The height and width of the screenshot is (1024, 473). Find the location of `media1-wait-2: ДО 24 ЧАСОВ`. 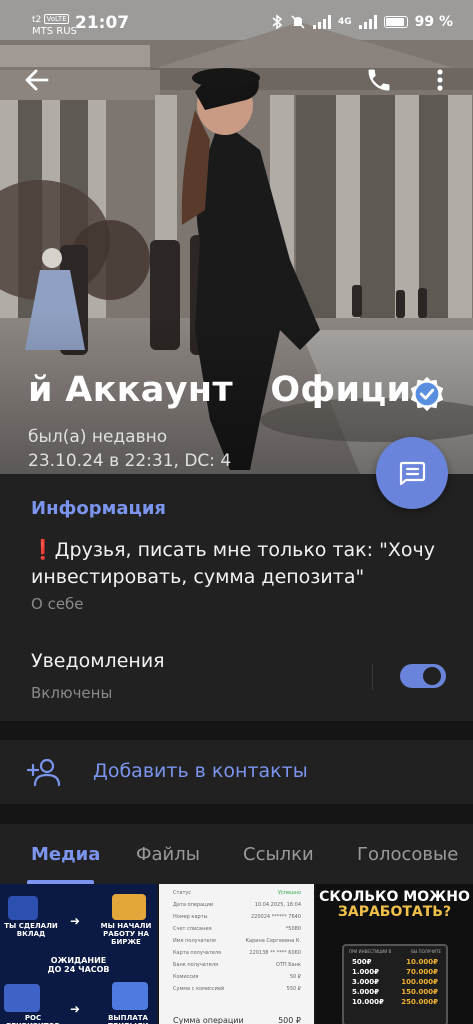

media1-wait-2: ДО 24 ЧАСОВ is located at coordinates (78, 969).